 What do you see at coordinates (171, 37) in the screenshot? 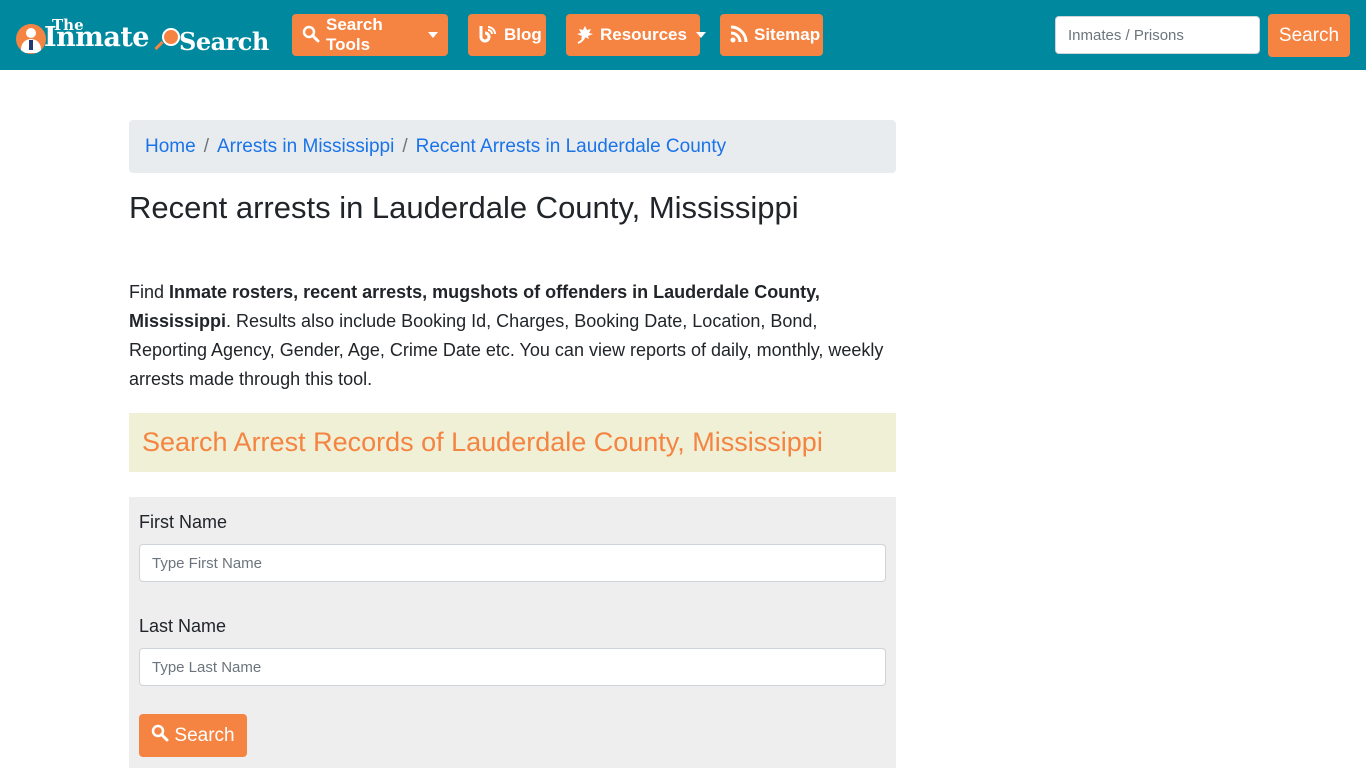
I see `magnifier-icon` at bounding box center [171, 37].